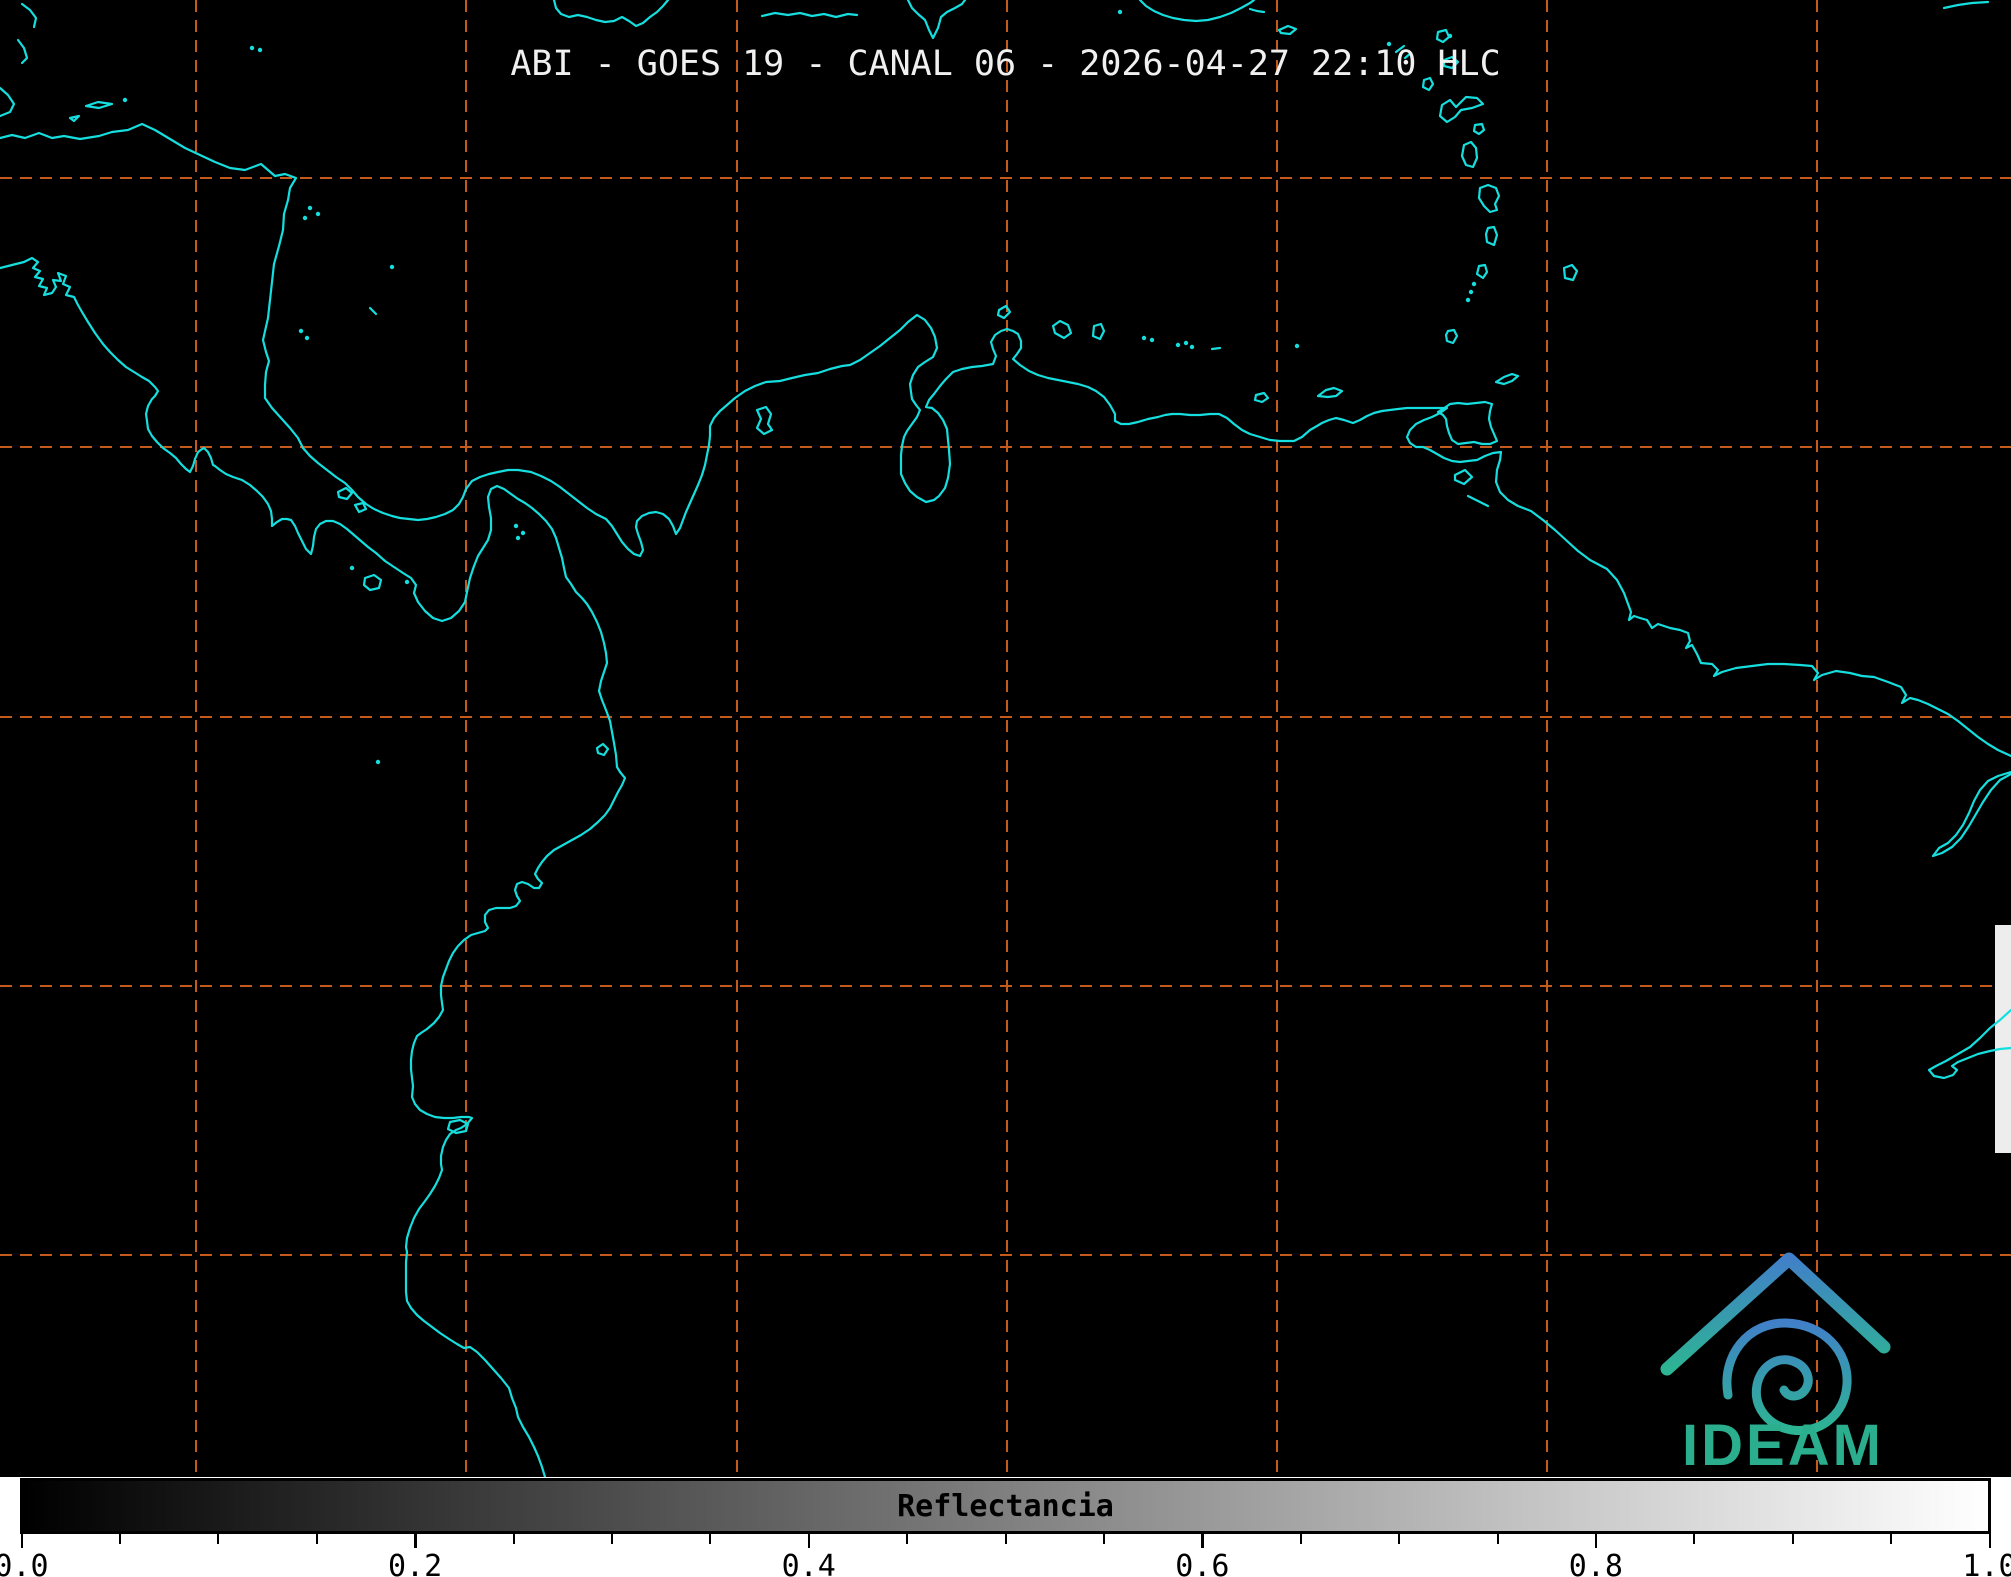 This screenshot has height=1577, width=2011. I want to click on sunglint-edge, so click(2003, 1039).